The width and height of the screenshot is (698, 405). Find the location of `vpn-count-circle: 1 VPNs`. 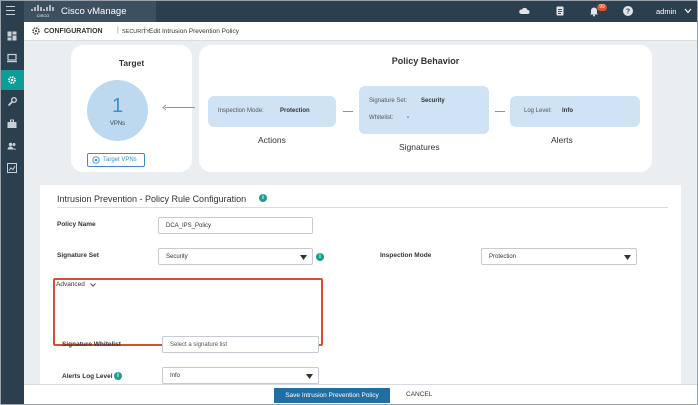

vpn-count-circle: 1 VPNs is located at coordinates (117, 110).